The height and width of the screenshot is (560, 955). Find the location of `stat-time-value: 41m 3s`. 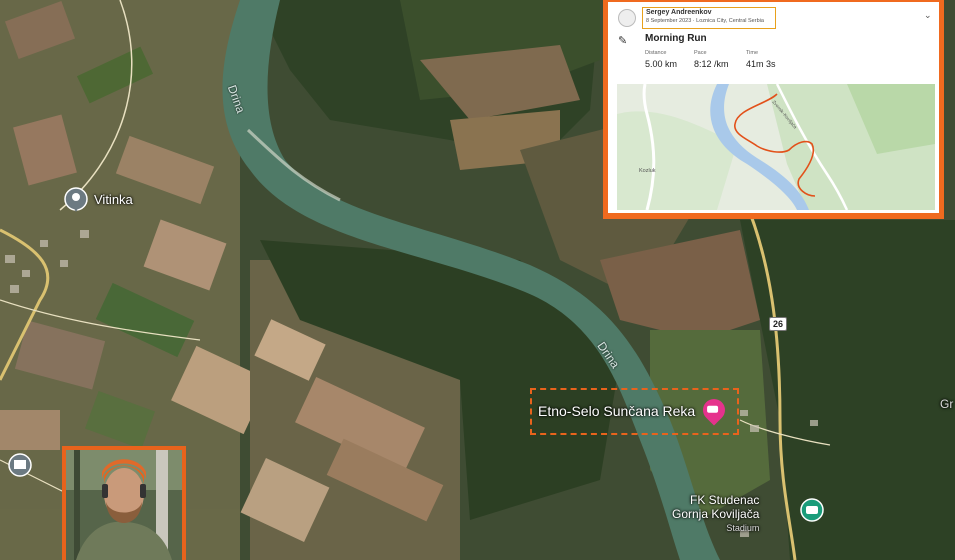

stat-time-value: 41m 3s is located at coordinates (761, 64).